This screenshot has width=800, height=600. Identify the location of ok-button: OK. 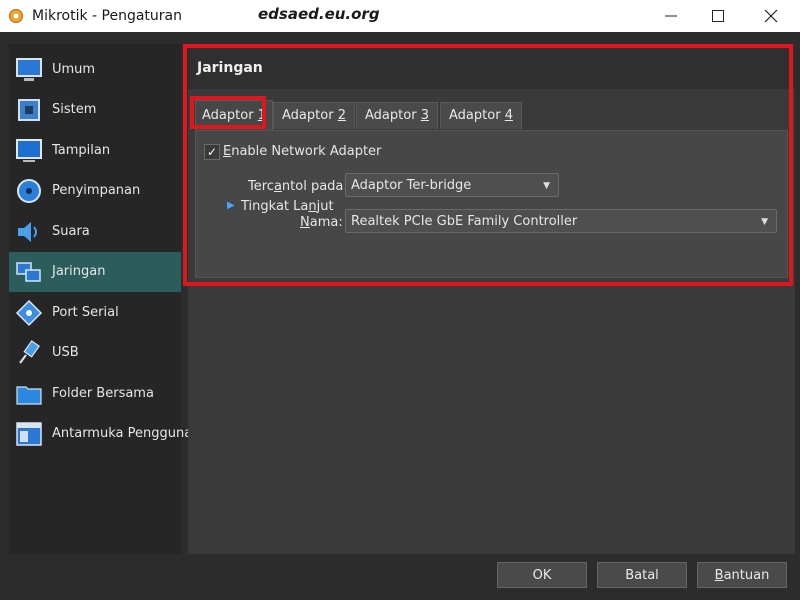
(542, 575).